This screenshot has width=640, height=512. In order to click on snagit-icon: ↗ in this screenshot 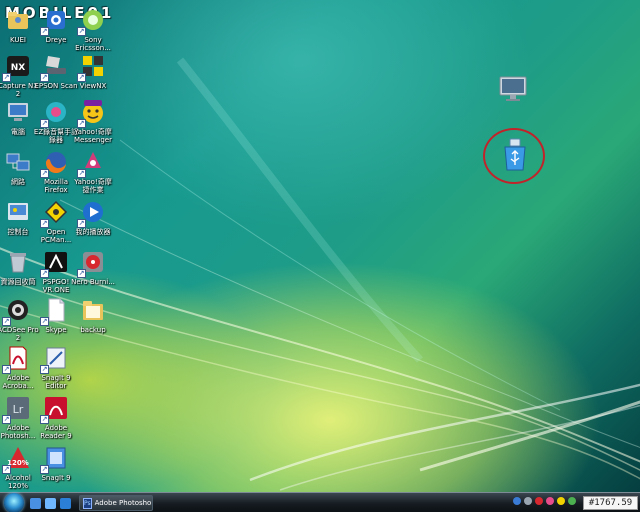, I will do `click(55, 459)`.